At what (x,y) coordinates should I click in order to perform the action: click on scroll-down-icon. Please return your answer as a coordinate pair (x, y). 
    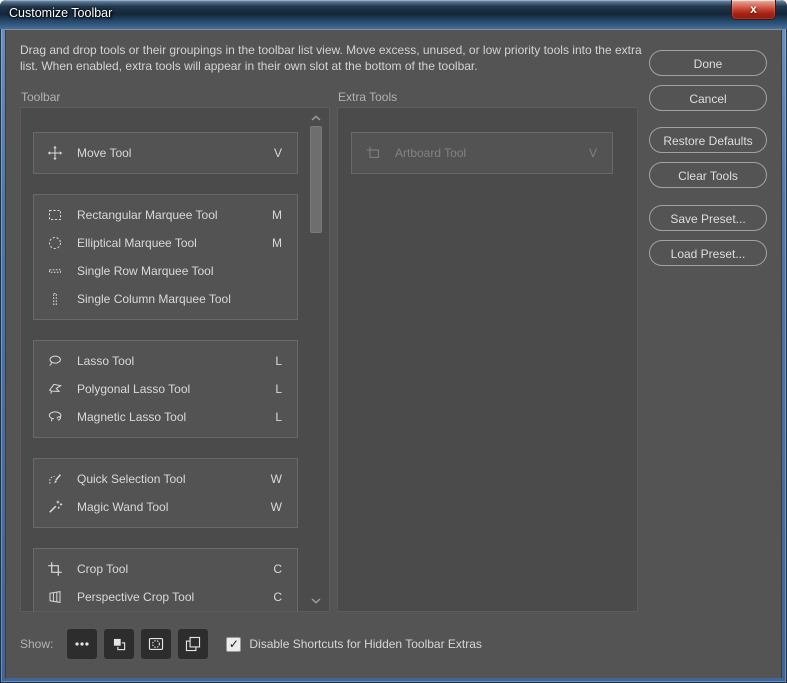
    Looking at the image, I should click on (316, 601).